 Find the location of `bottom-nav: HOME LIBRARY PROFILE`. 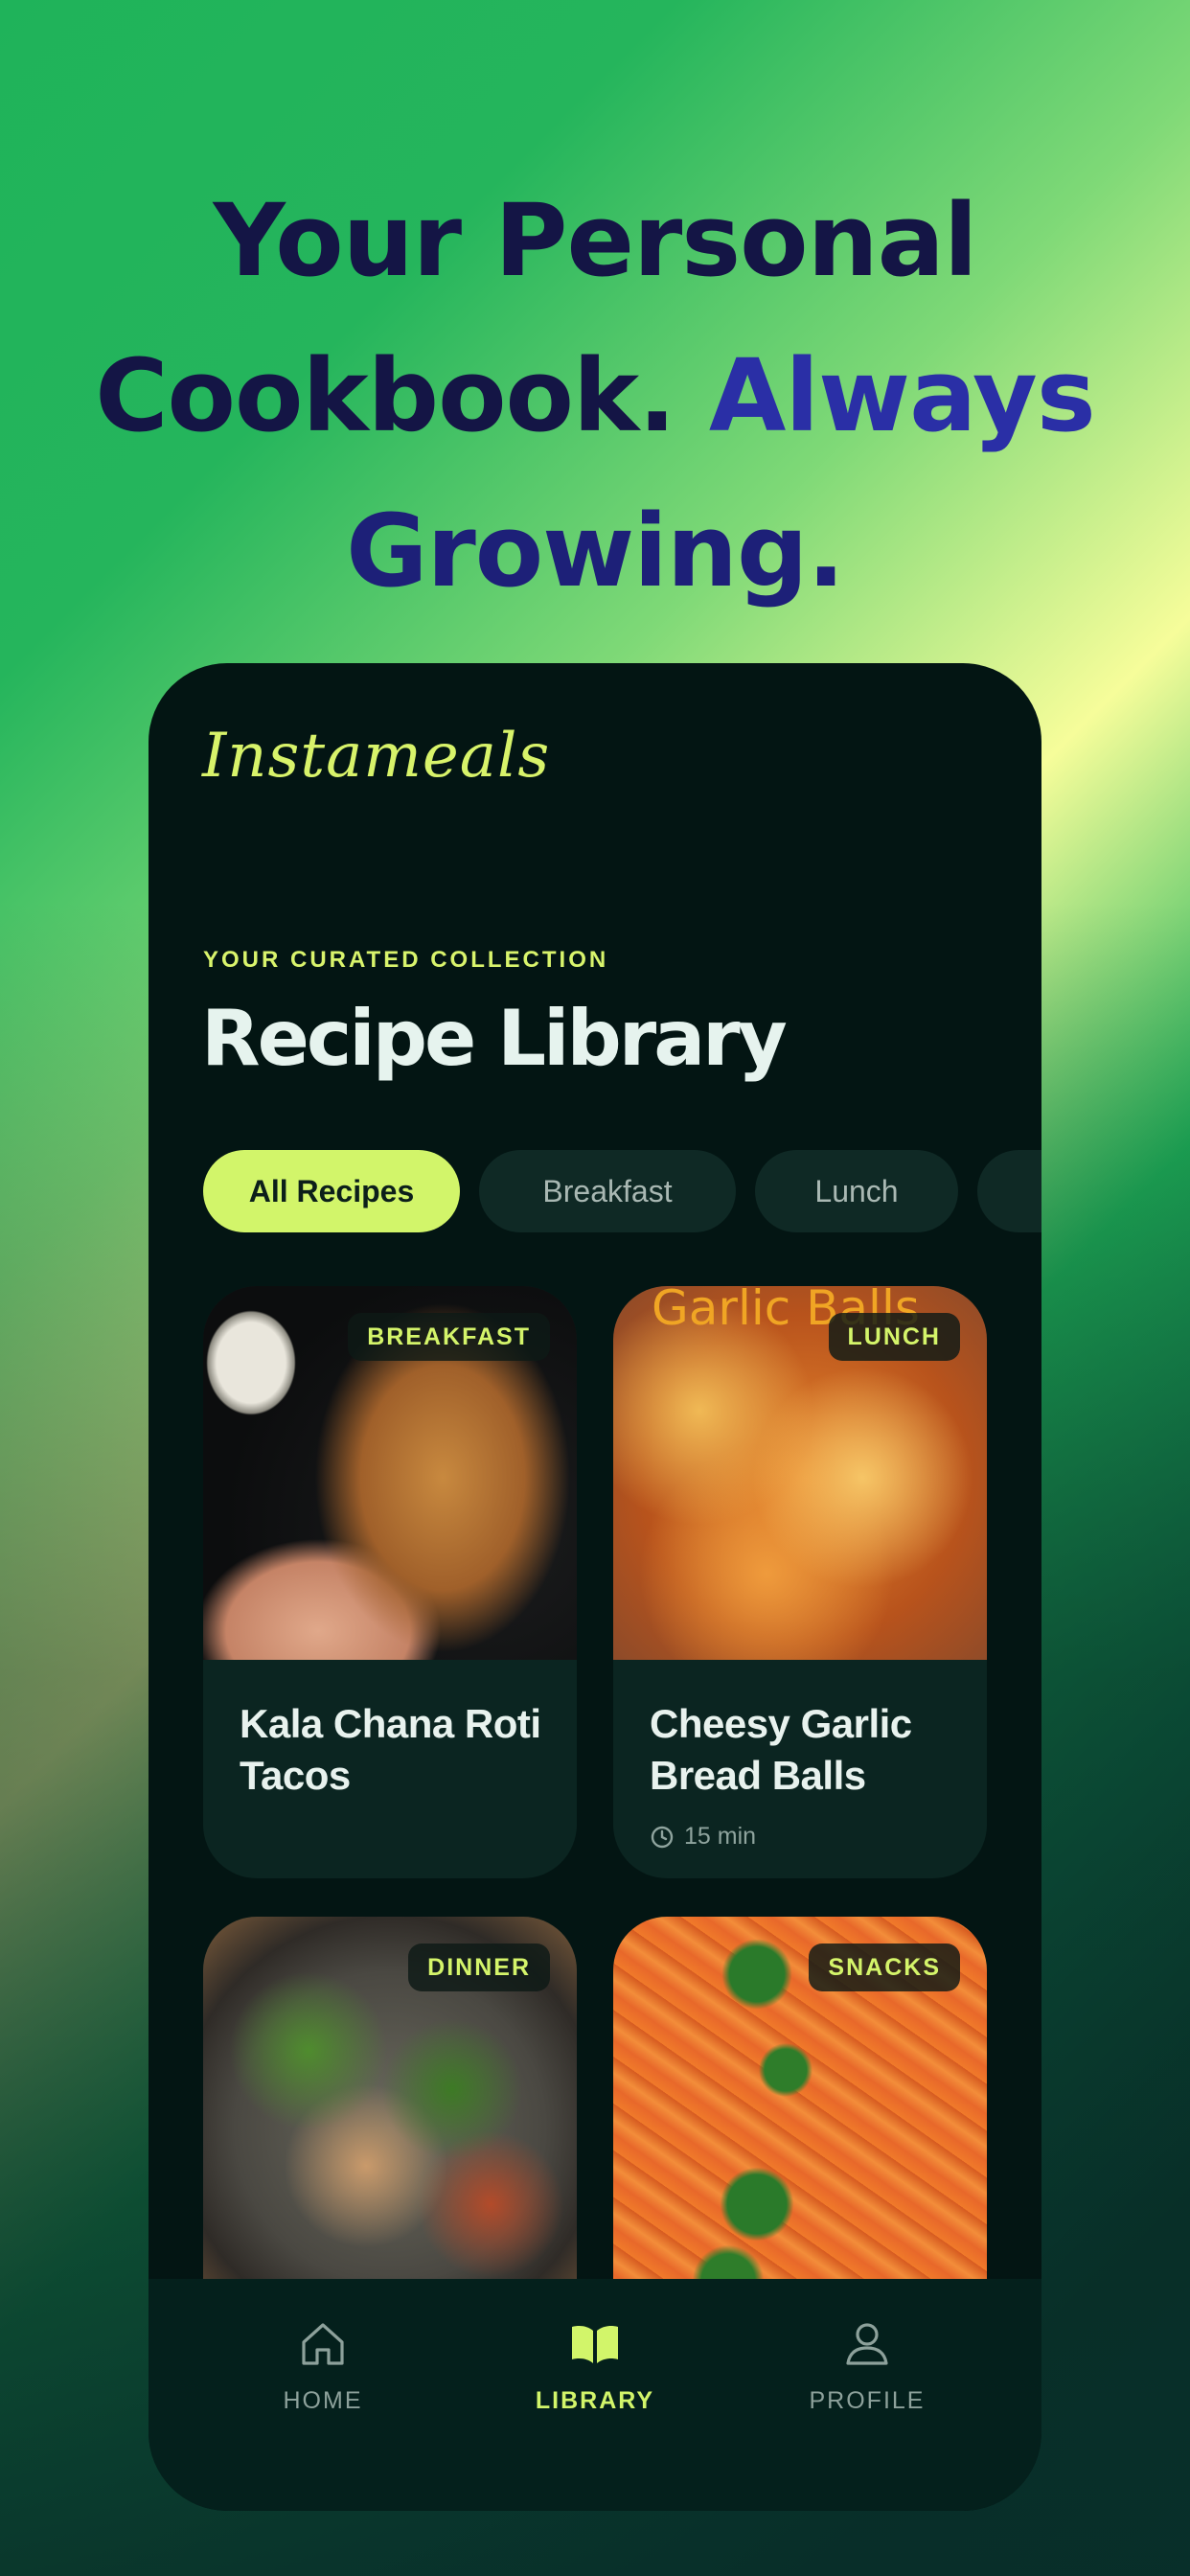

bottom-nav: HOME LIBRARY PROFILE is located at coordinates (595, 2395).